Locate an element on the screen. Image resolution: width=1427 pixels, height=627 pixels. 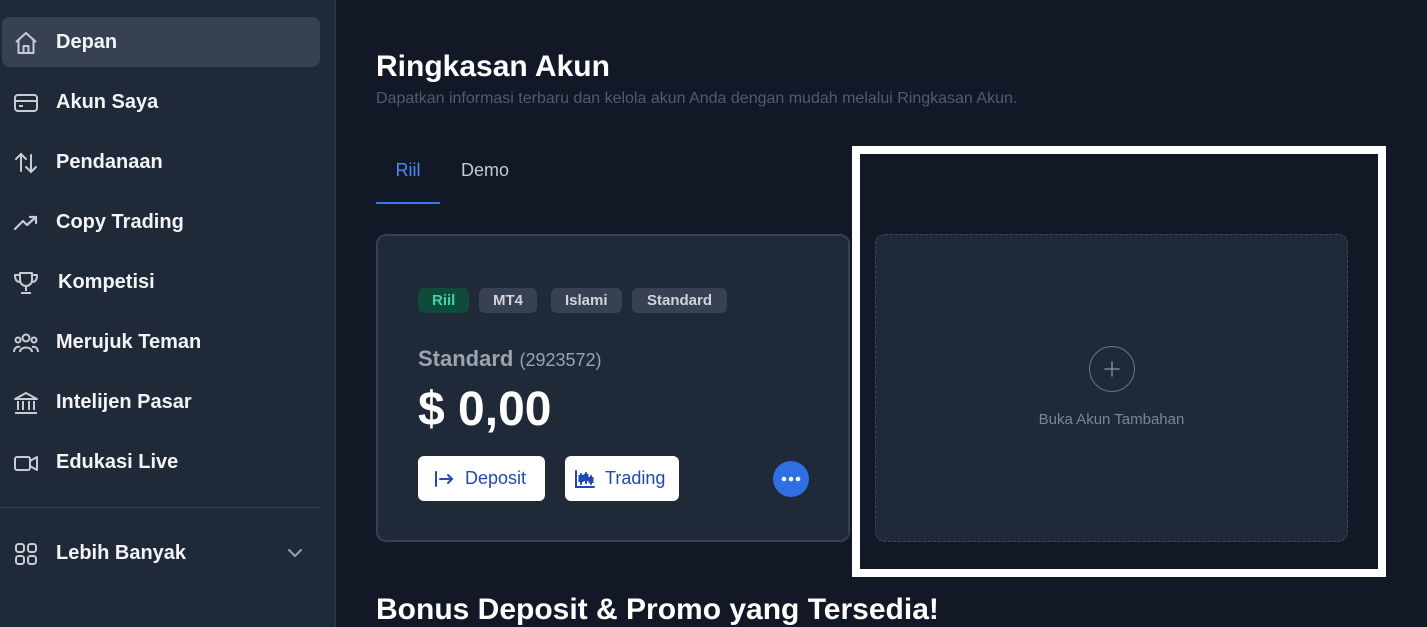
trophy-icon is located at coordinates (26, 283).